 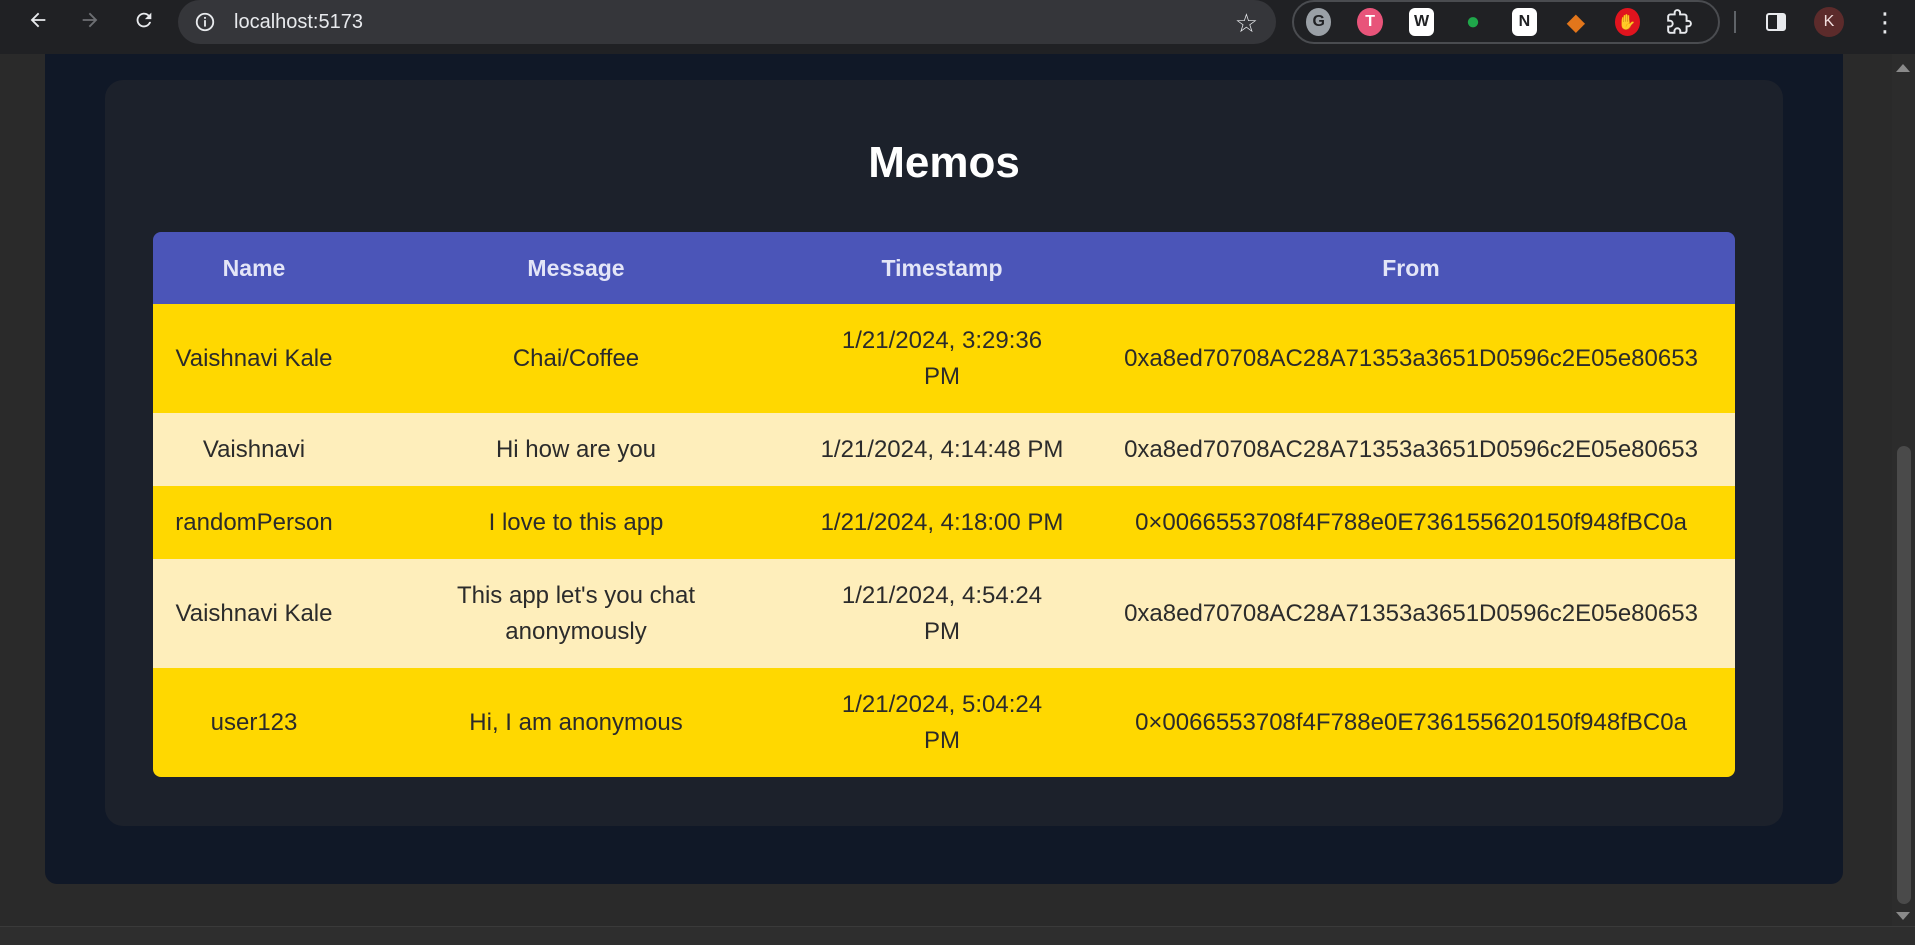 I want to click on side-panel-button, so click(x=1776, y=22).